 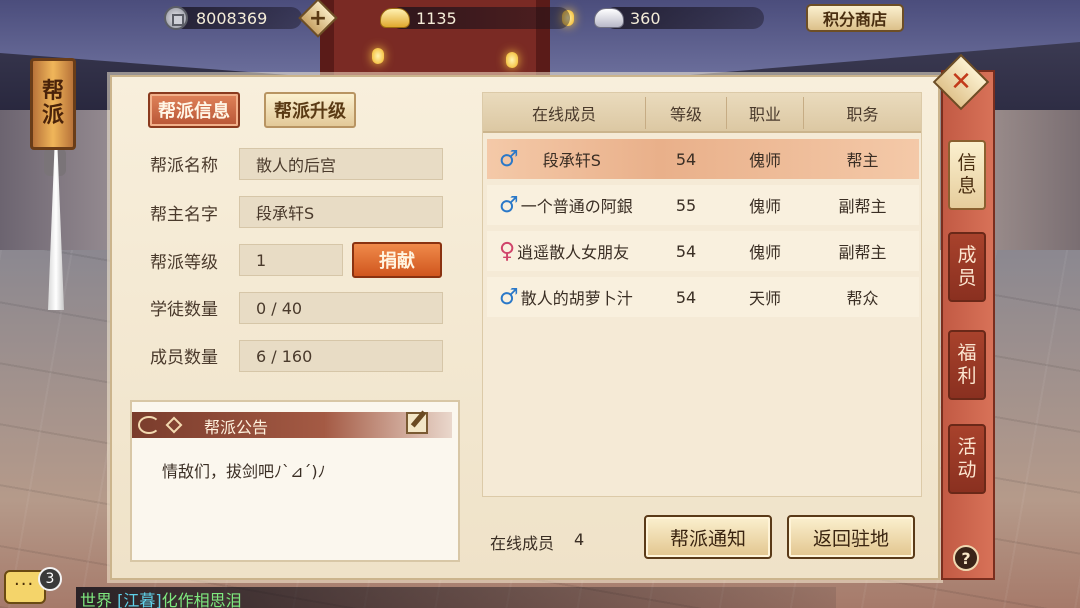 I want to click on guild-banner: 帮 派, so click(x=53, y=104).